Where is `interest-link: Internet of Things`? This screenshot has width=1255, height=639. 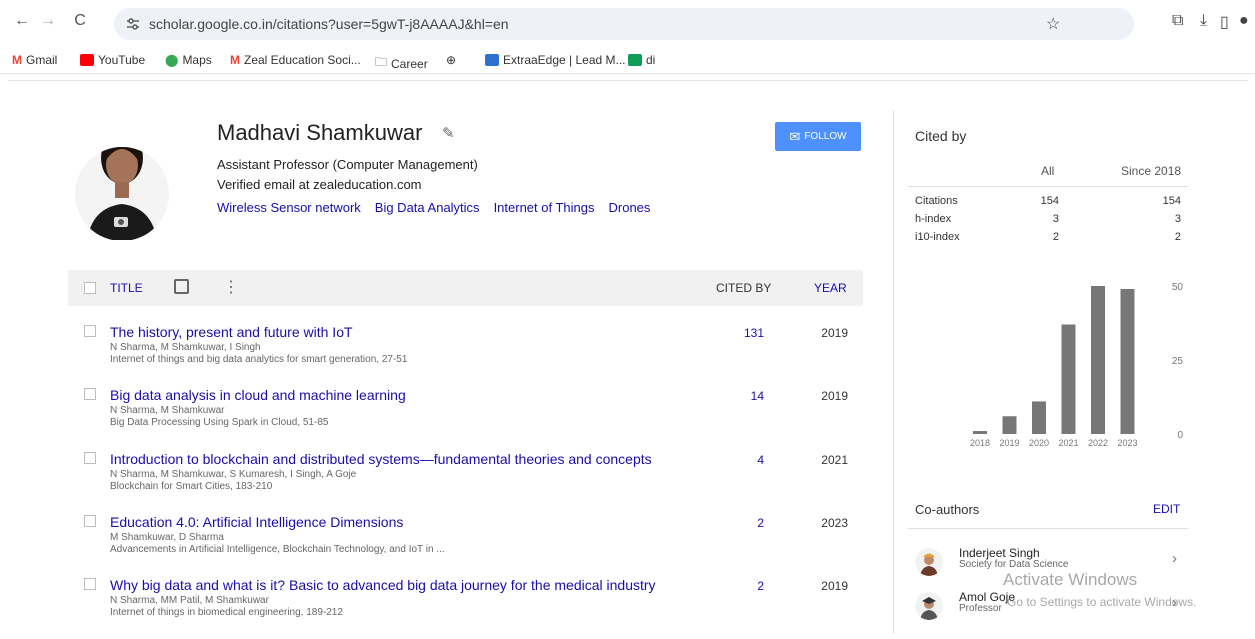 interest-link: Internet of Things is located at coordinates (544, 207).